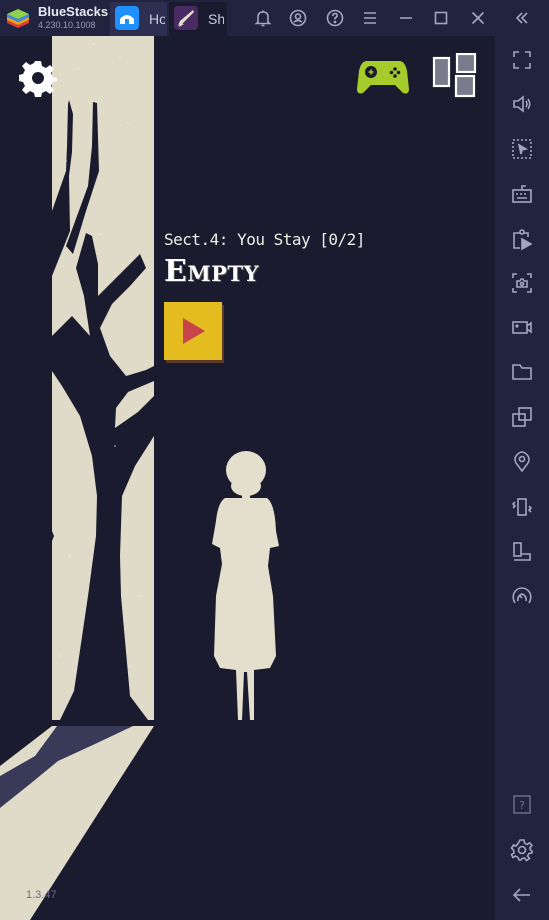 The image size is (549, 920). I want to click on screenshot-icon, so click(522, 283).